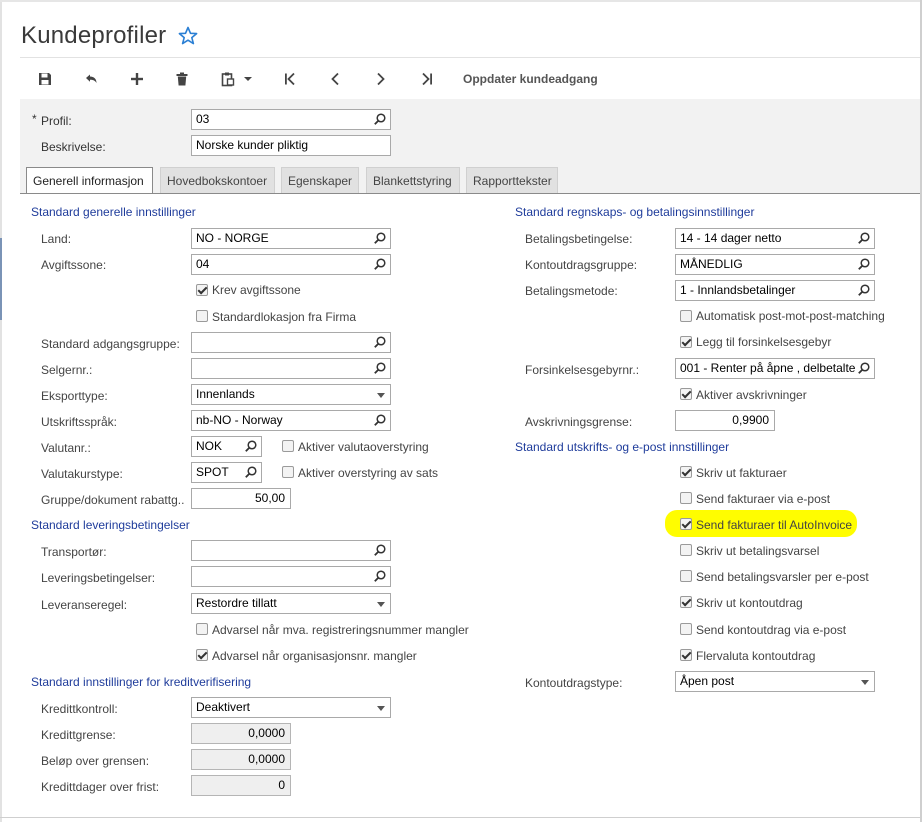  I want to click on currency-label: Valutanr.:, so click(66, 448).